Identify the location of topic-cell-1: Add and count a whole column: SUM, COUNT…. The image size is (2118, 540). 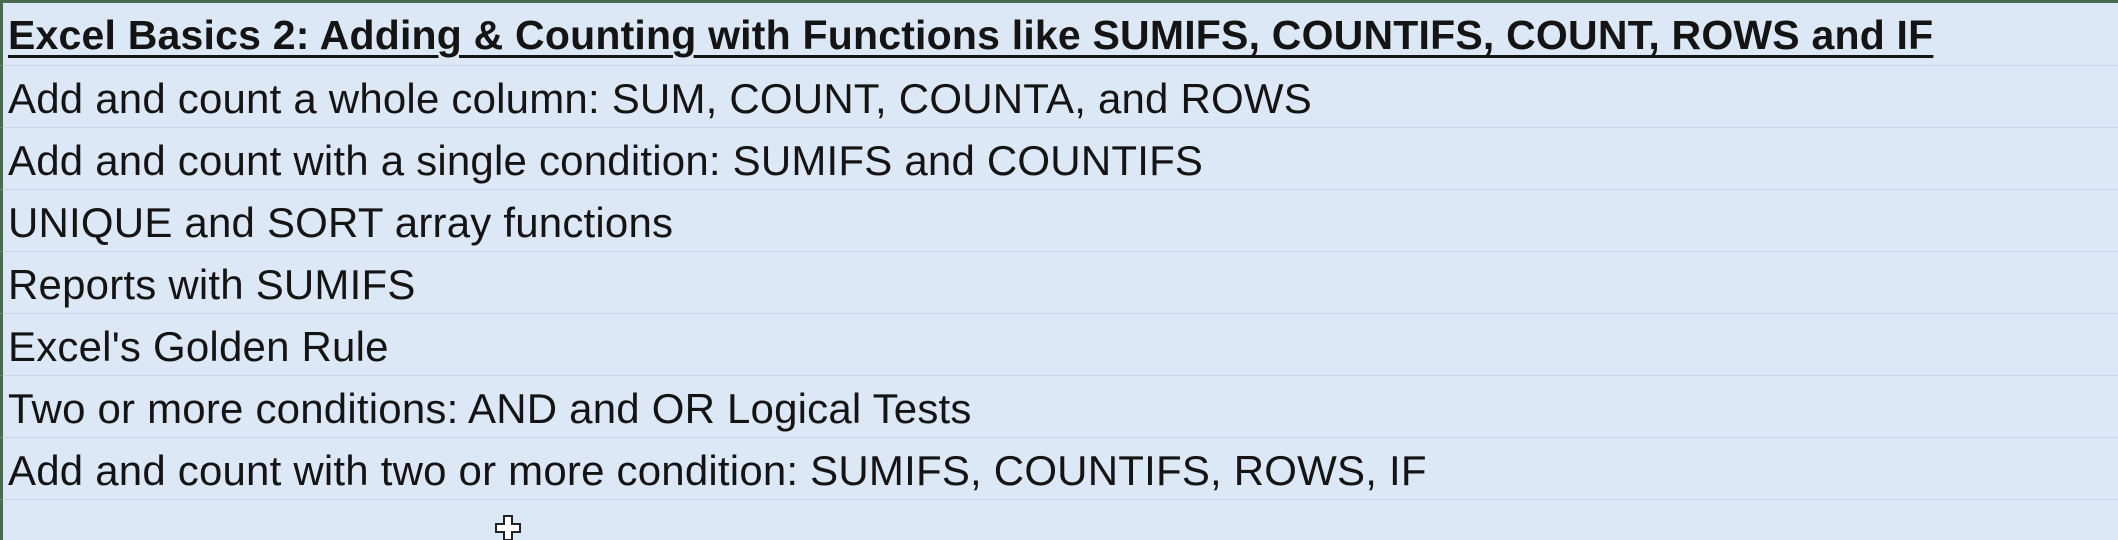
(1058, 99).